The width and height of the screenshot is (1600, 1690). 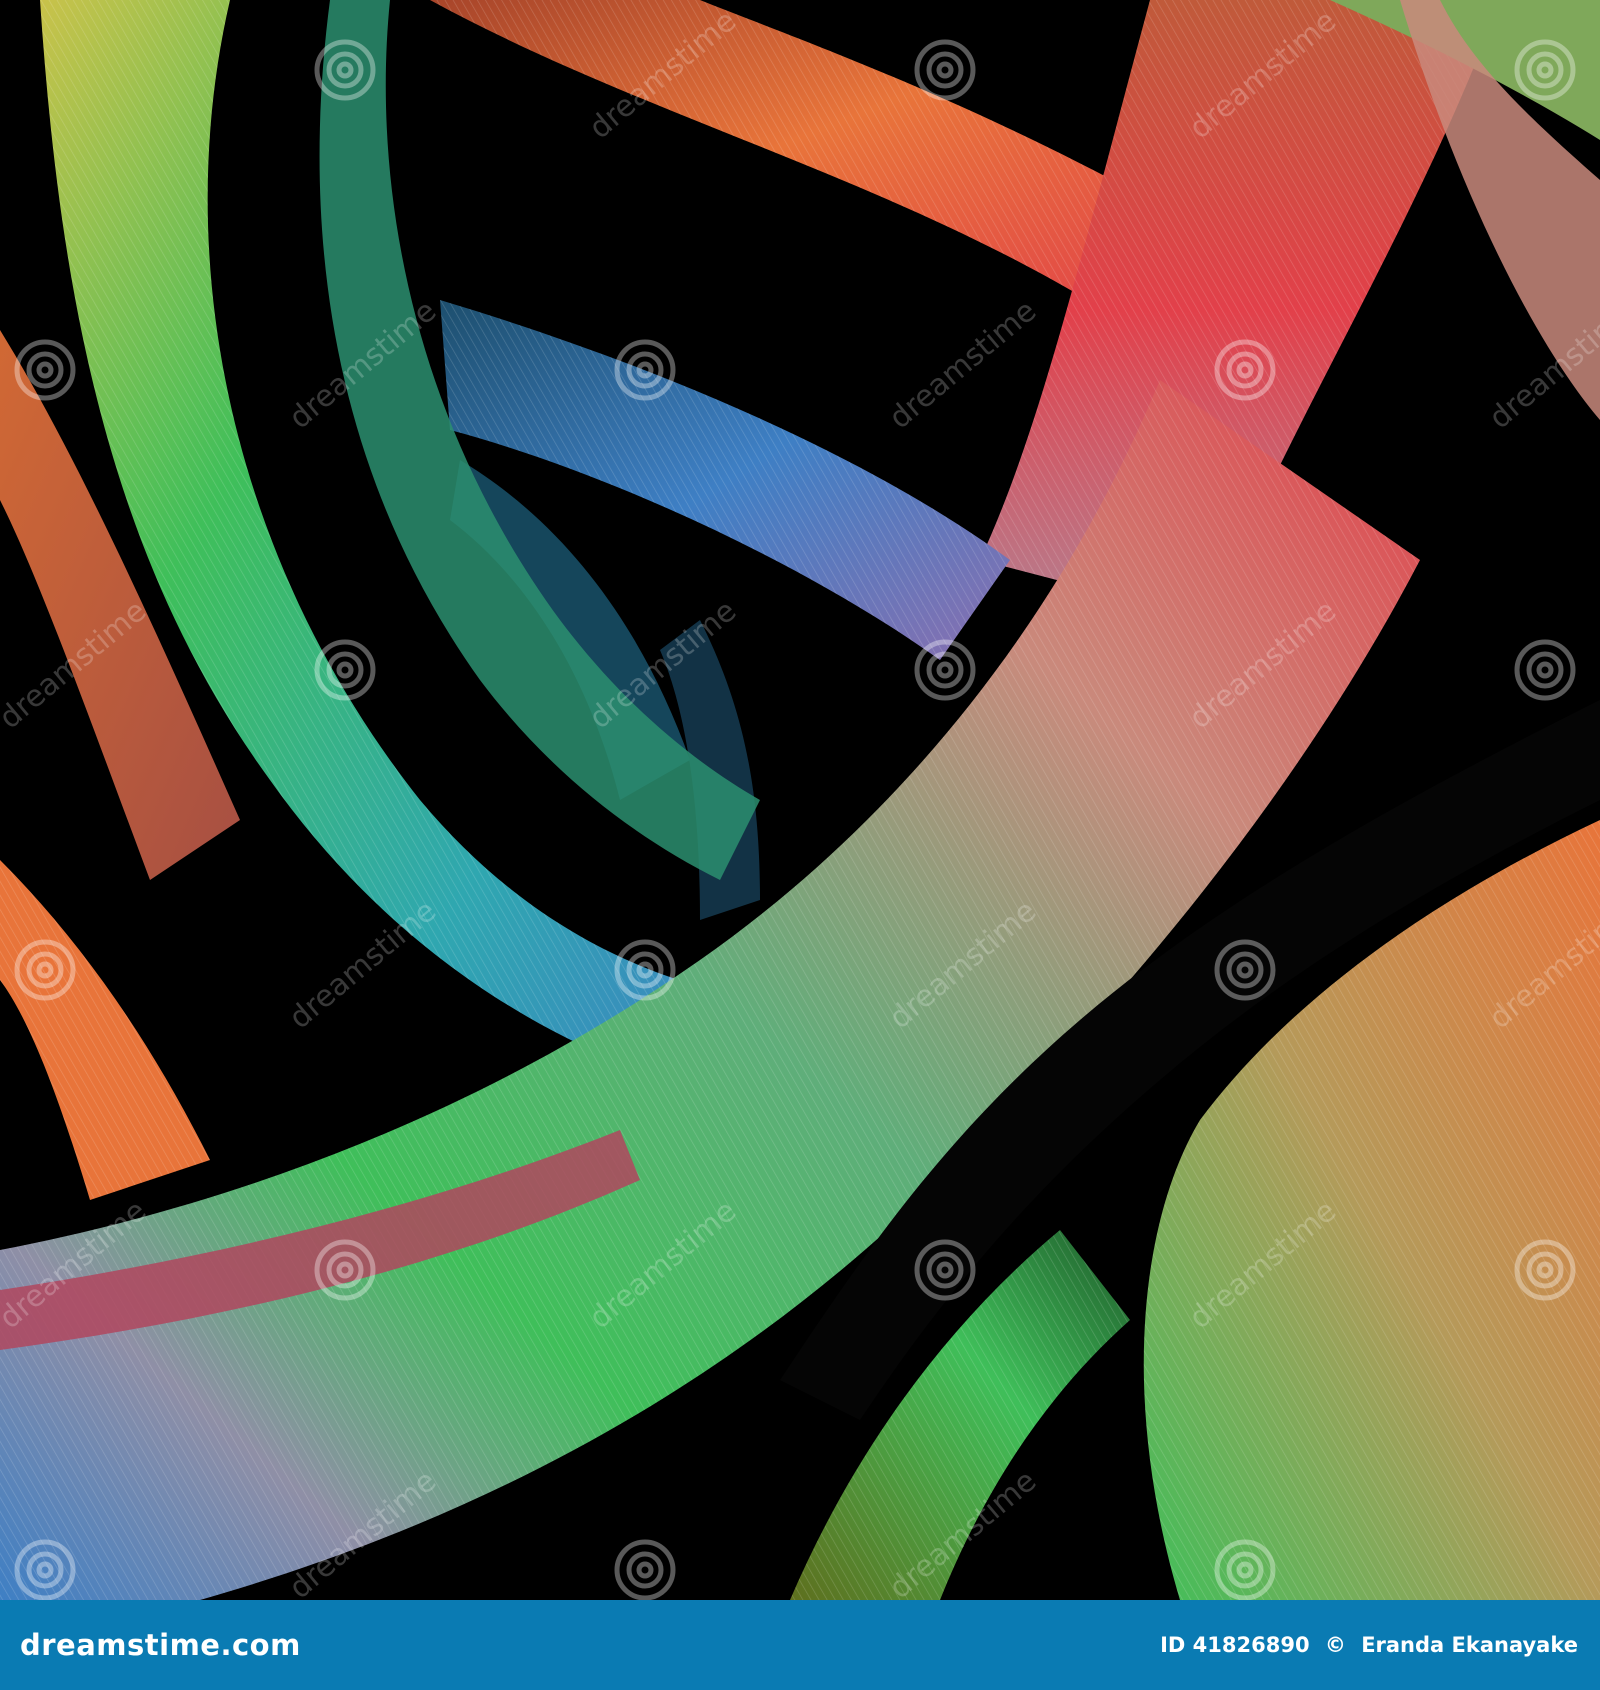 What do you see at coordinates (1235, 1645) in the screenshot?
I see `image-id: ID 41826890` at bounding box center [1235, 1645].